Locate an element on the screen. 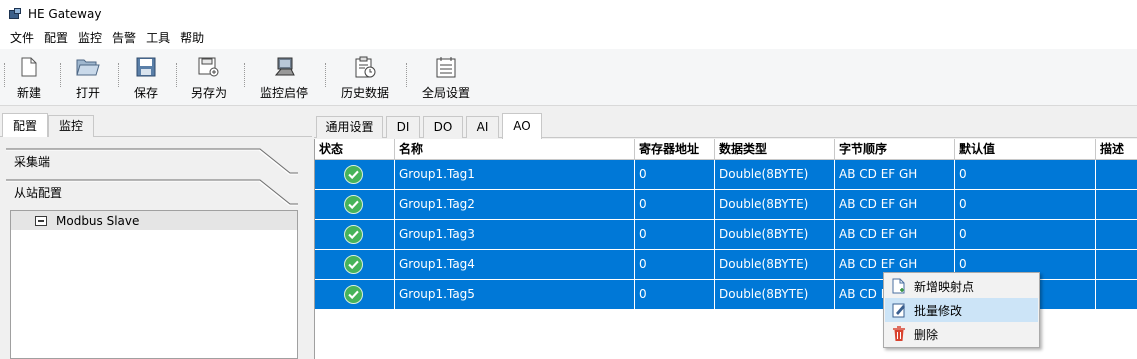 Image resolution: width=1137 pixels, height=359 pixels. right-tab-strip: 通用设置 DI DO AI AO is located at coordinates (725, 126).